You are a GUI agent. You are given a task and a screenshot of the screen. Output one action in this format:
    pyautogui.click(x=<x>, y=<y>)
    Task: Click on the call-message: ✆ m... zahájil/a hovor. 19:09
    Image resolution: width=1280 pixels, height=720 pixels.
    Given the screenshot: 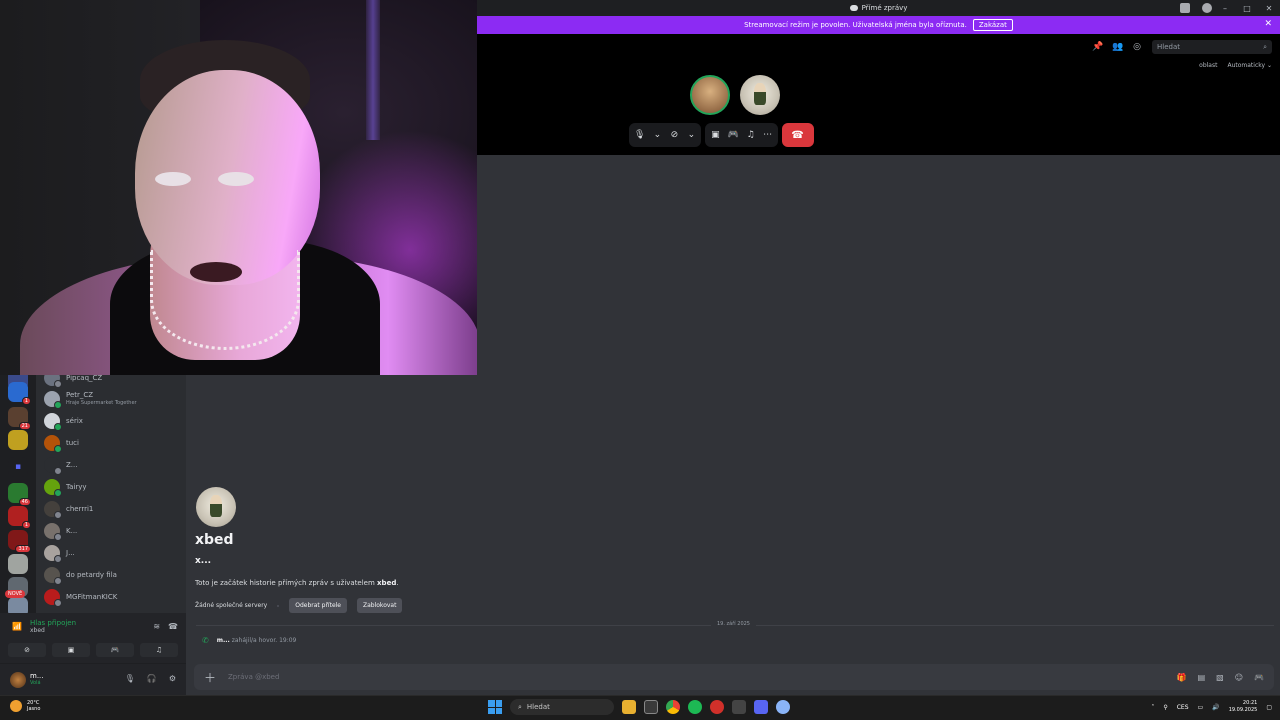 What is the action you would take?
    pyautogui.click(x=249, y=640)
    